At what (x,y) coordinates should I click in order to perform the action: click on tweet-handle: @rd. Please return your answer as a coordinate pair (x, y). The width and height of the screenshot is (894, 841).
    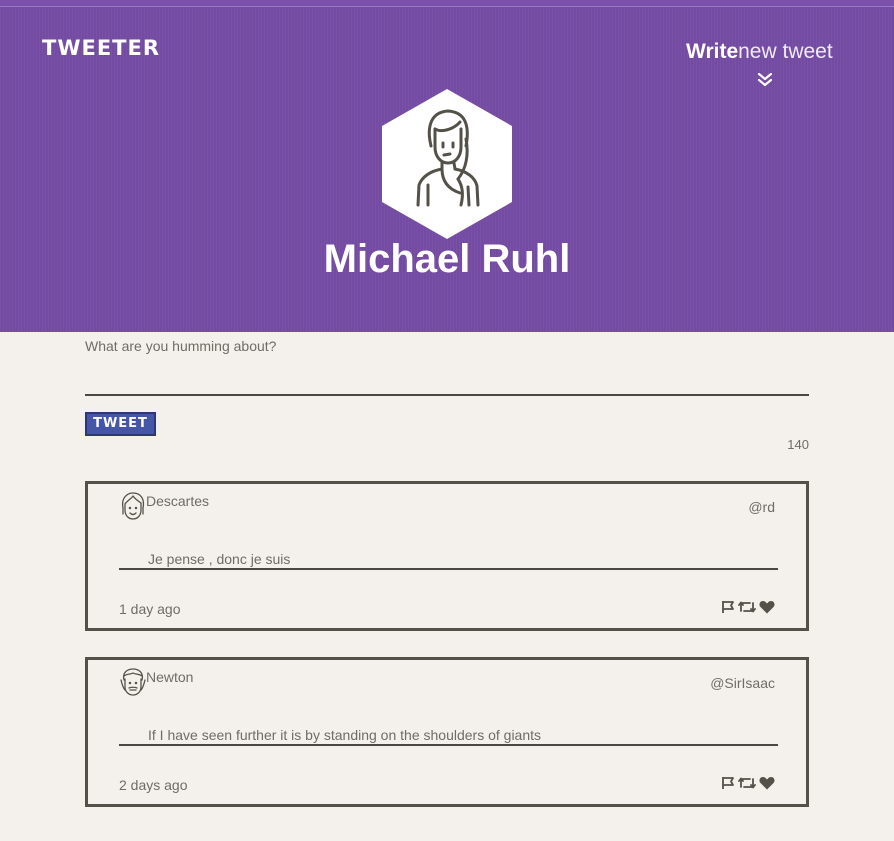
    Looking at the image, I should click on (761, 507).